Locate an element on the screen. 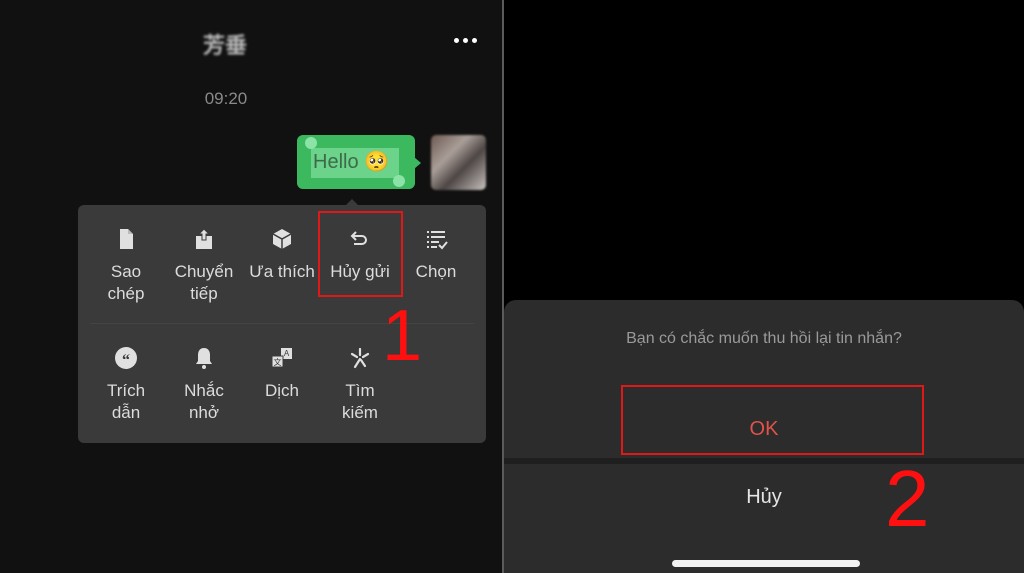 The height and width of the screenshot is (573, 1024). menu-label: Chọn is located at coordinates (436, 271).